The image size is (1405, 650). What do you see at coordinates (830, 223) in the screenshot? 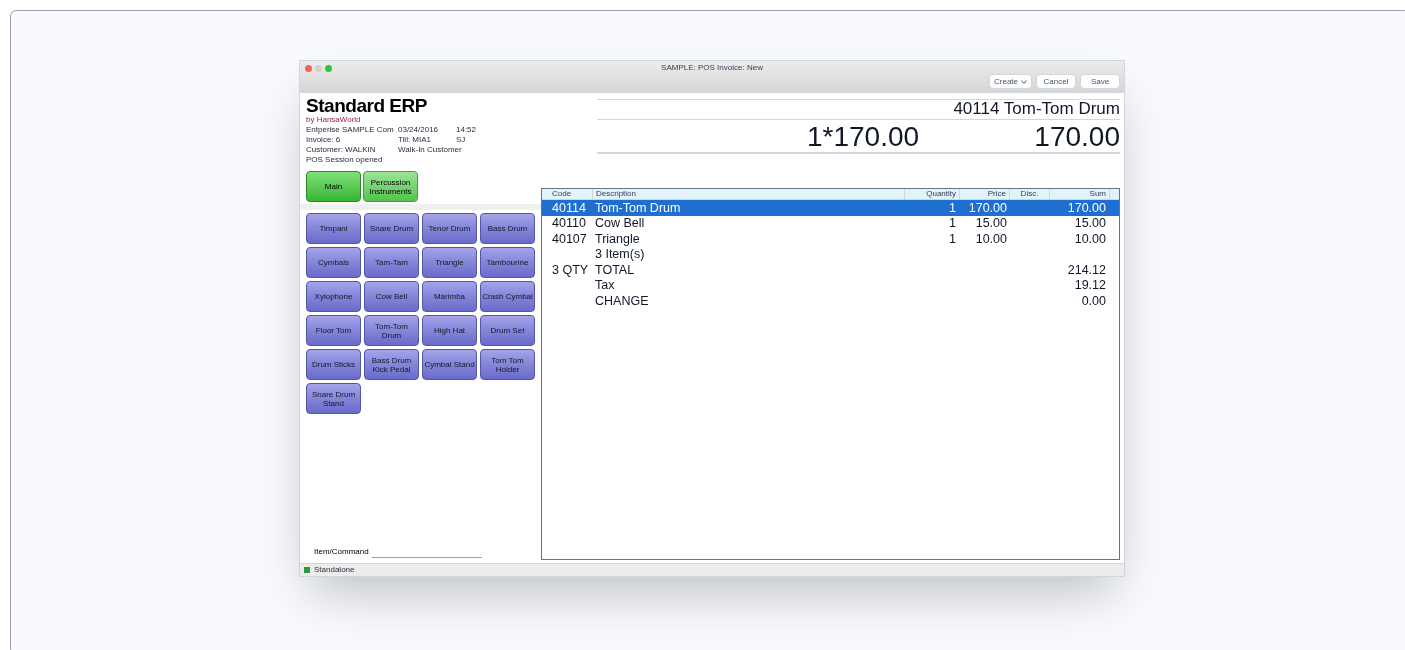
I see `table-row: 40110 Cow Bell 1 15.00 15.00` at bounding box center [830, 223].